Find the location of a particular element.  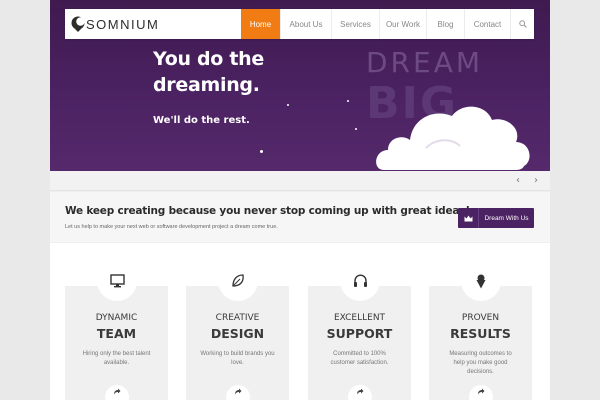

hero-headline-line2: dreaming. is located at coordinates (206, 85).